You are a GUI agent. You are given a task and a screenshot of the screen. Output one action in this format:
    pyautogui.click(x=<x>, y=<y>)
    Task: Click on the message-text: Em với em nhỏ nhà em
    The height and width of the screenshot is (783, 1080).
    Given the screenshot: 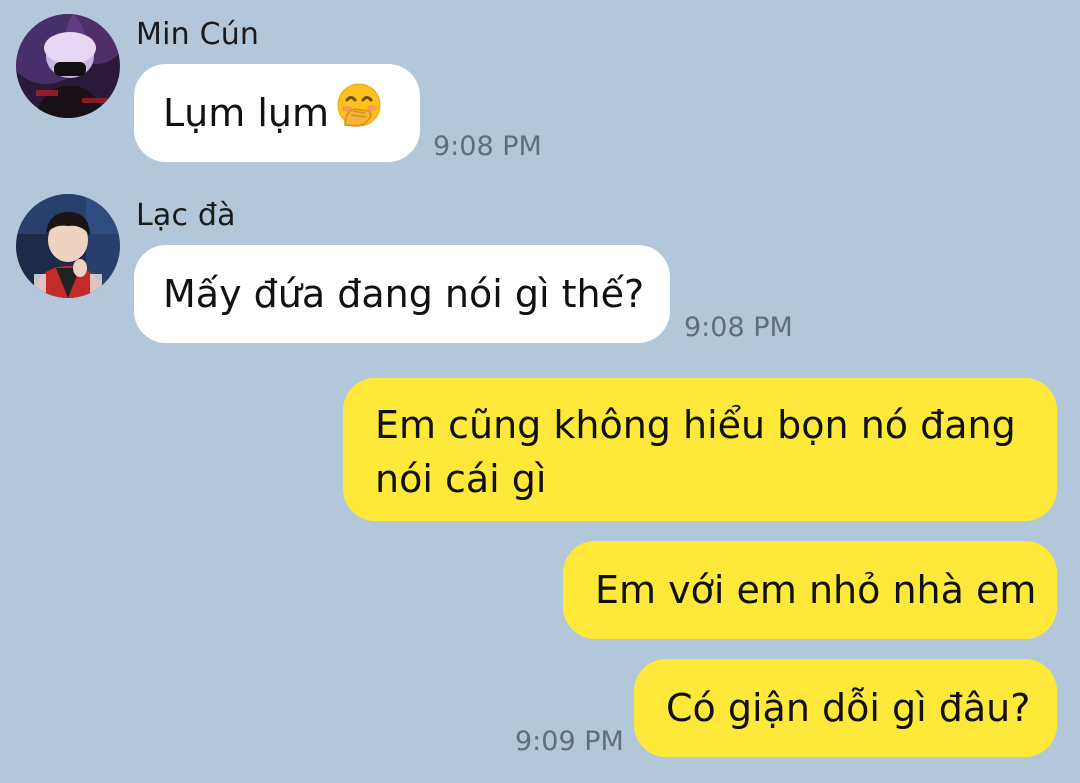 What is the action you would take?
    pyautogui.click(x=816, y=590)
    